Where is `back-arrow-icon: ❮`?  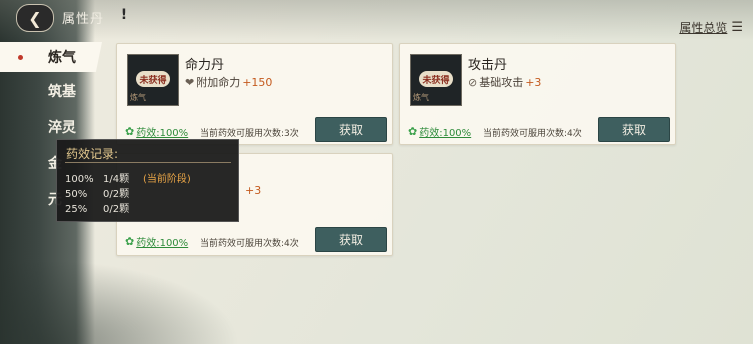
back-arrow-icon: ❮ is located at coordinates (35, 18).